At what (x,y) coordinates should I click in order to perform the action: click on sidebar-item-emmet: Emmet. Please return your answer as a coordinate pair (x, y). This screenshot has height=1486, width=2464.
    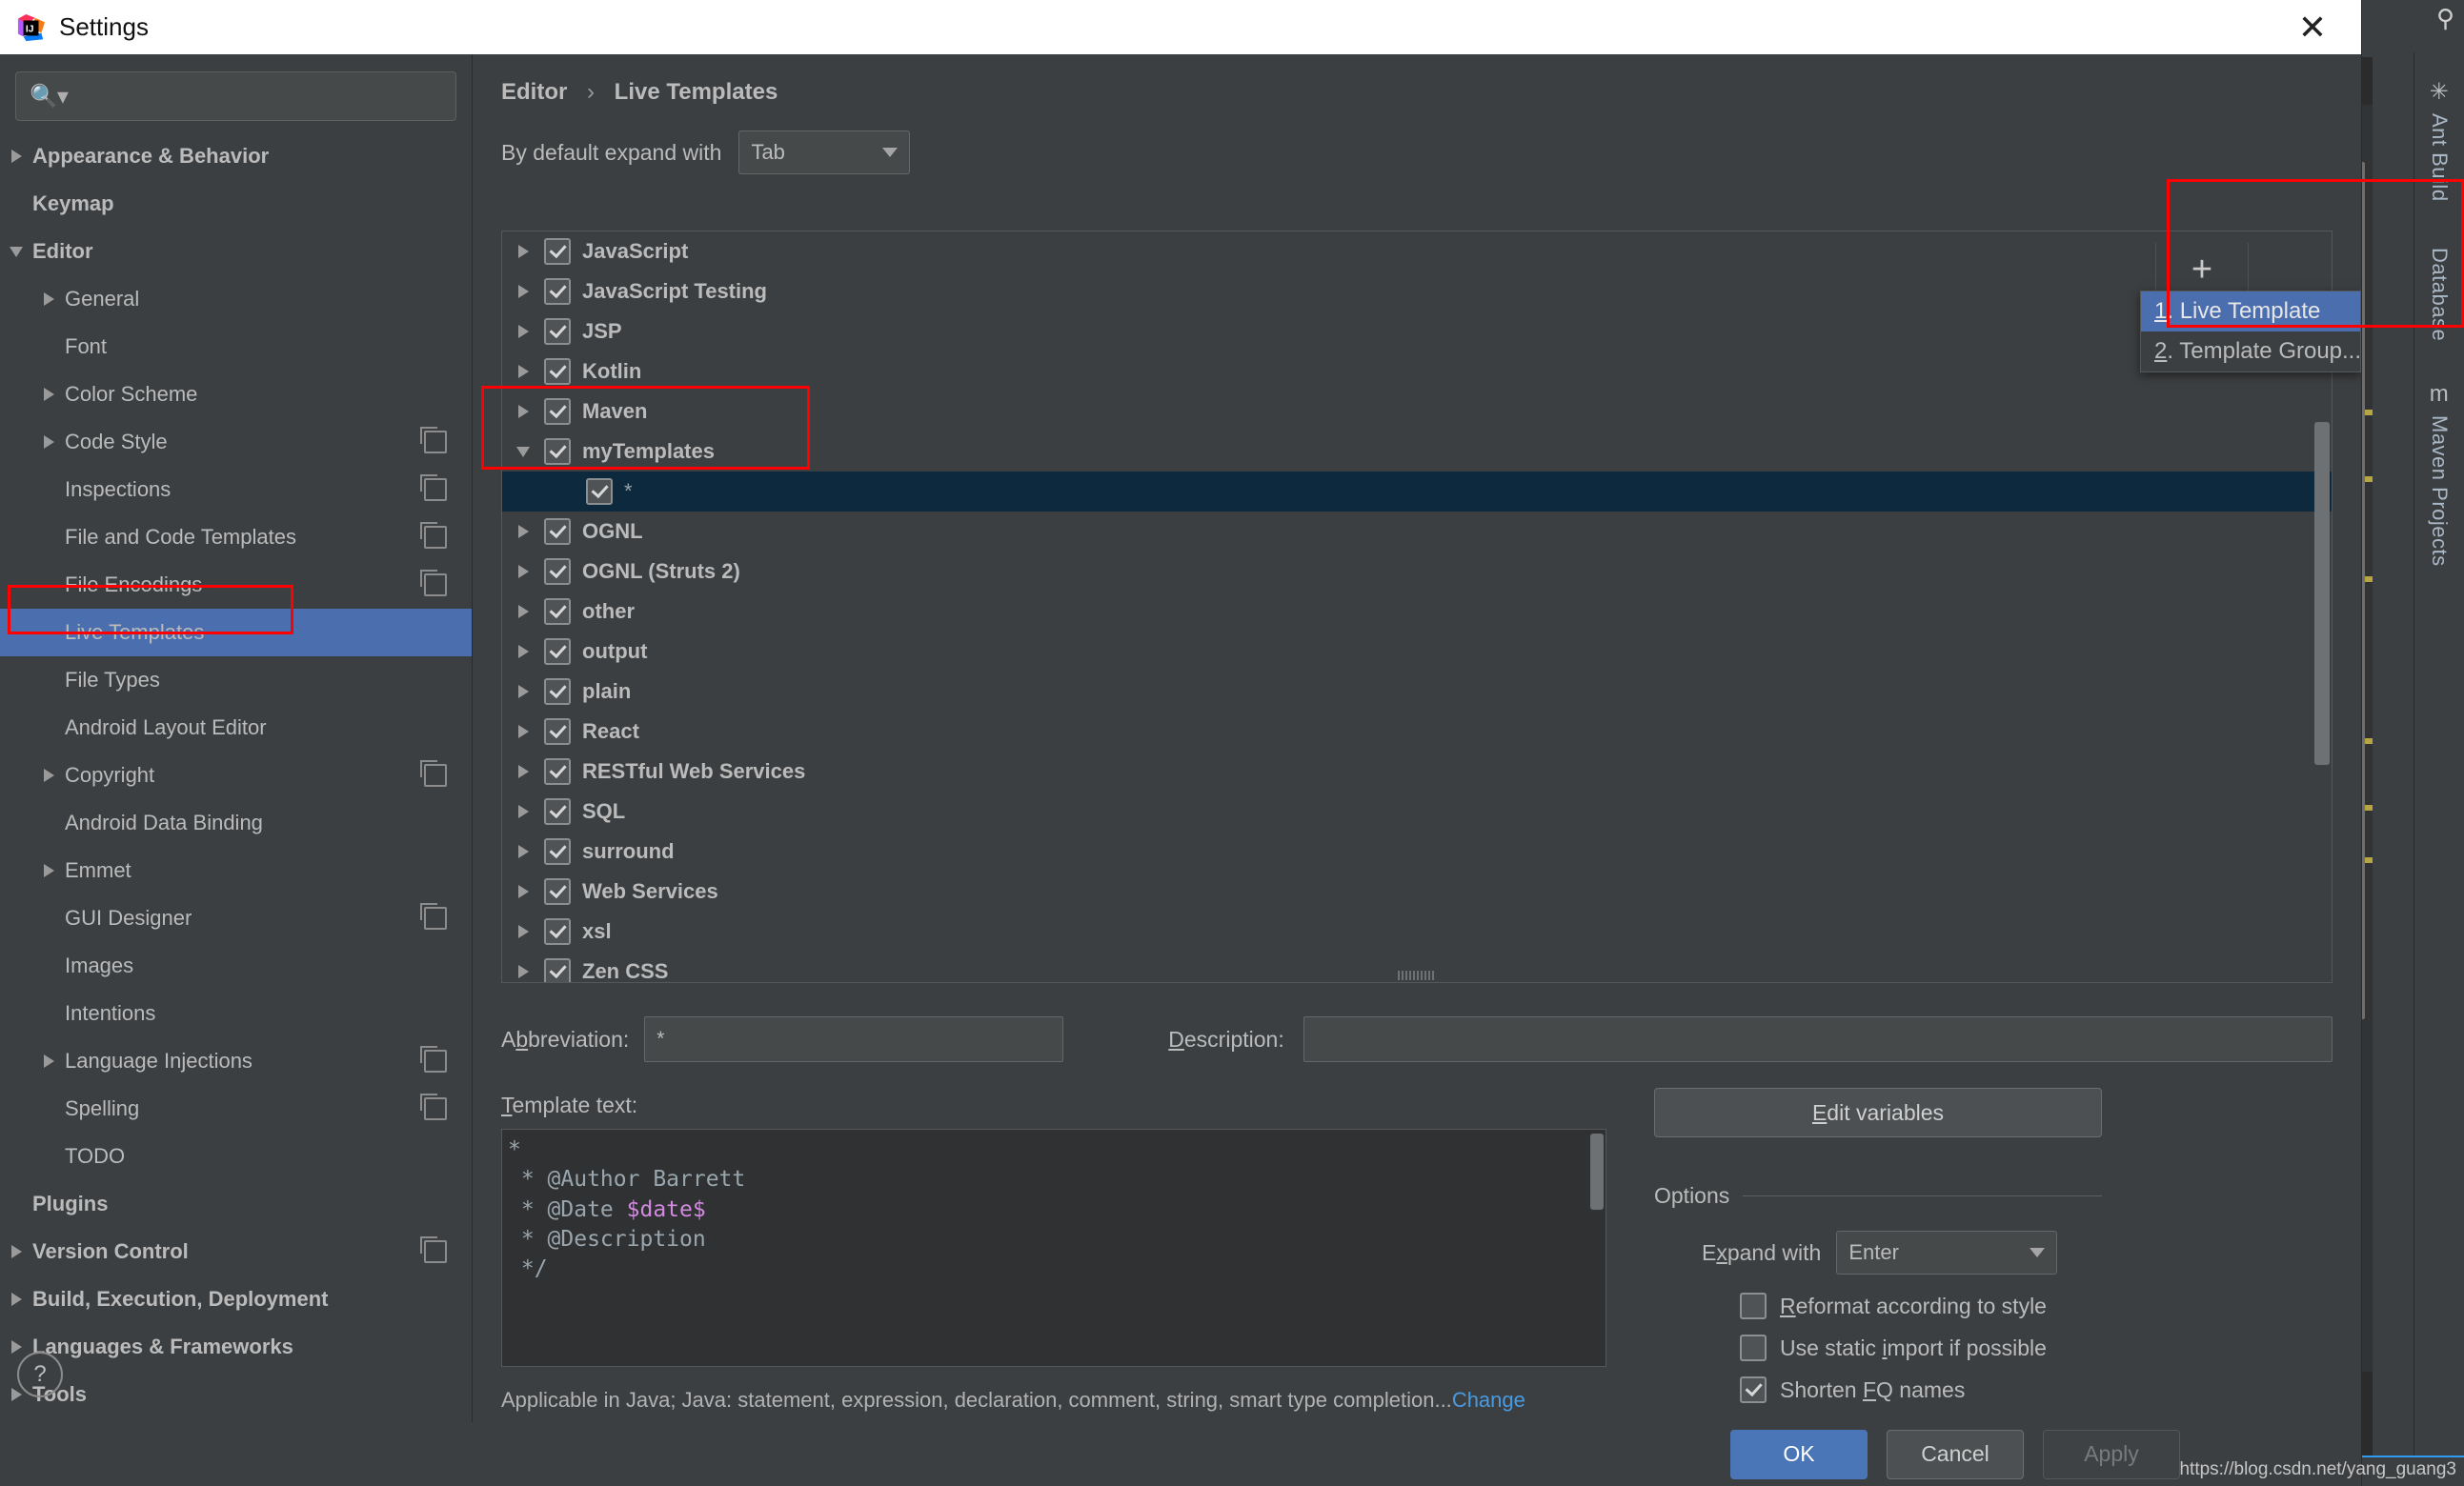
    Looking at the image, I should click on (236, 870).